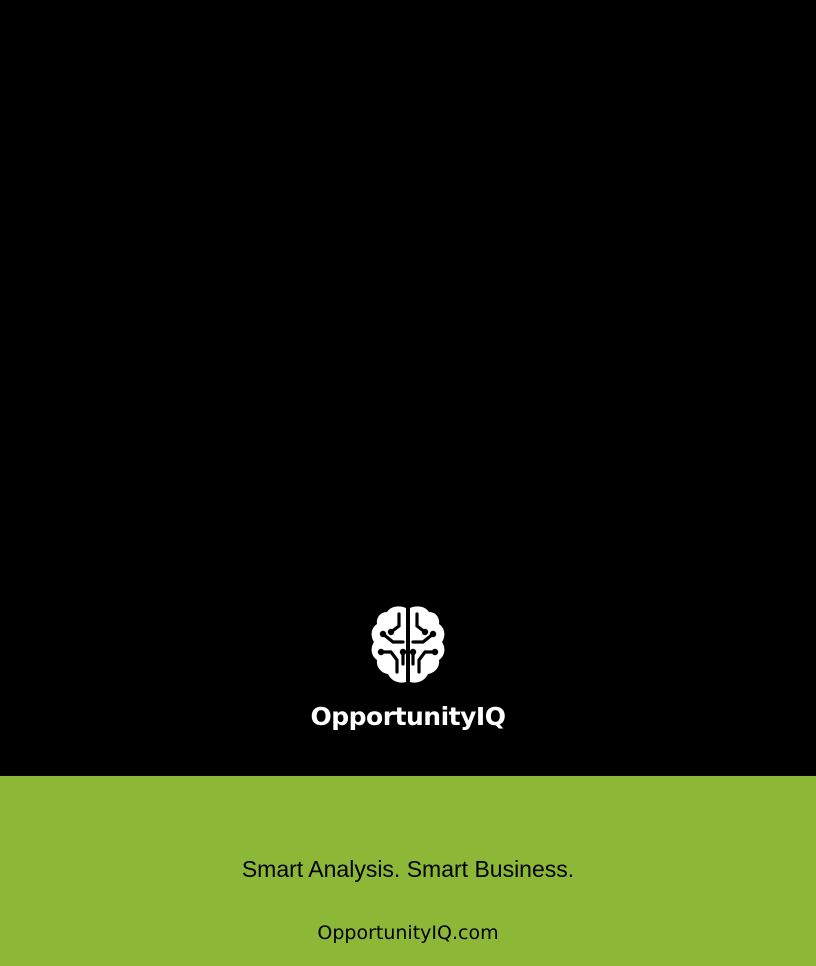  I want to click on website-link: OpportunityIQ.com, so click(408, 933).